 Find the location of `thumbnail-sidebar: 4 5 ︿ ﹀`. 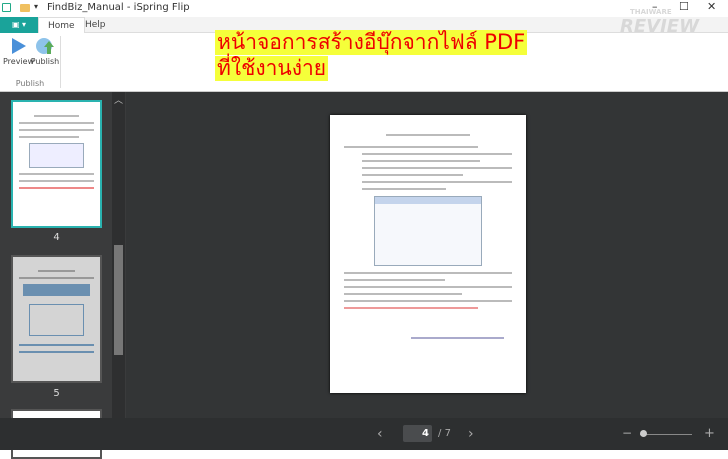

thumbnail-sidebar: 4 5 ︿ ﹀ is located at coordinates (63, 275).